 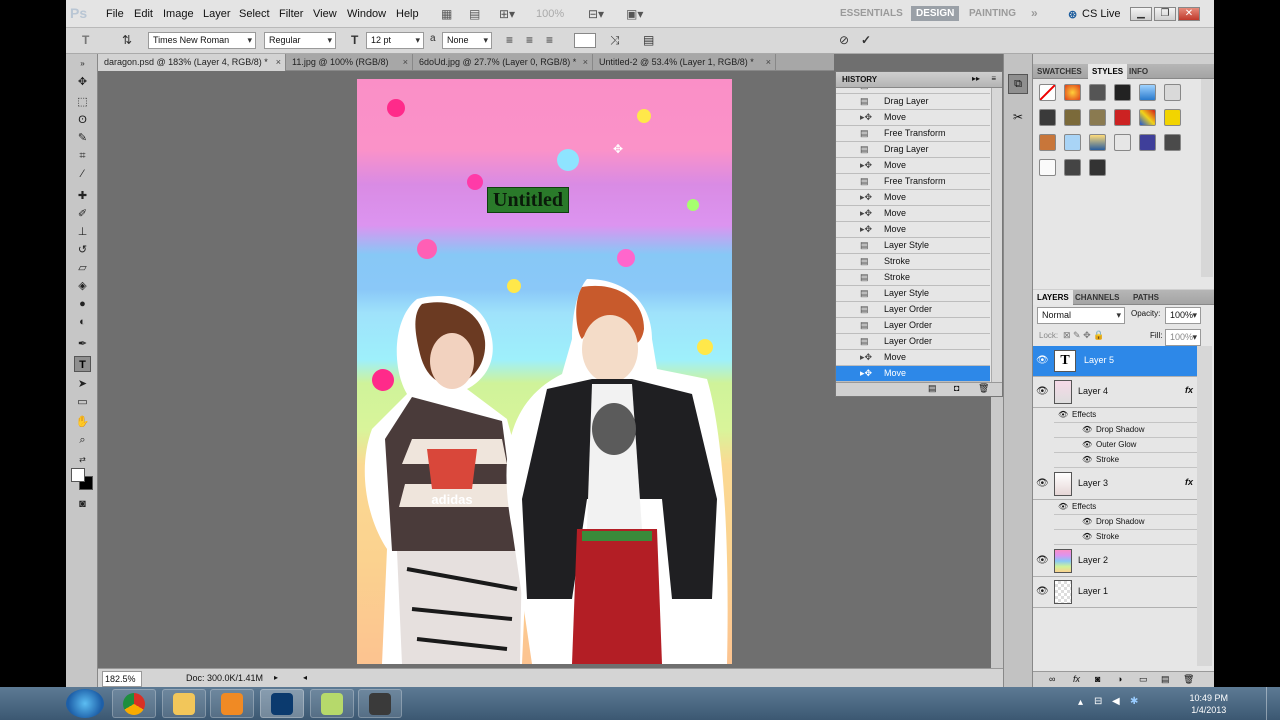 What do you see at coordinates (407, 14) in the screenshot?
I see `menu-help: Help` at bounding box center [407, 14].